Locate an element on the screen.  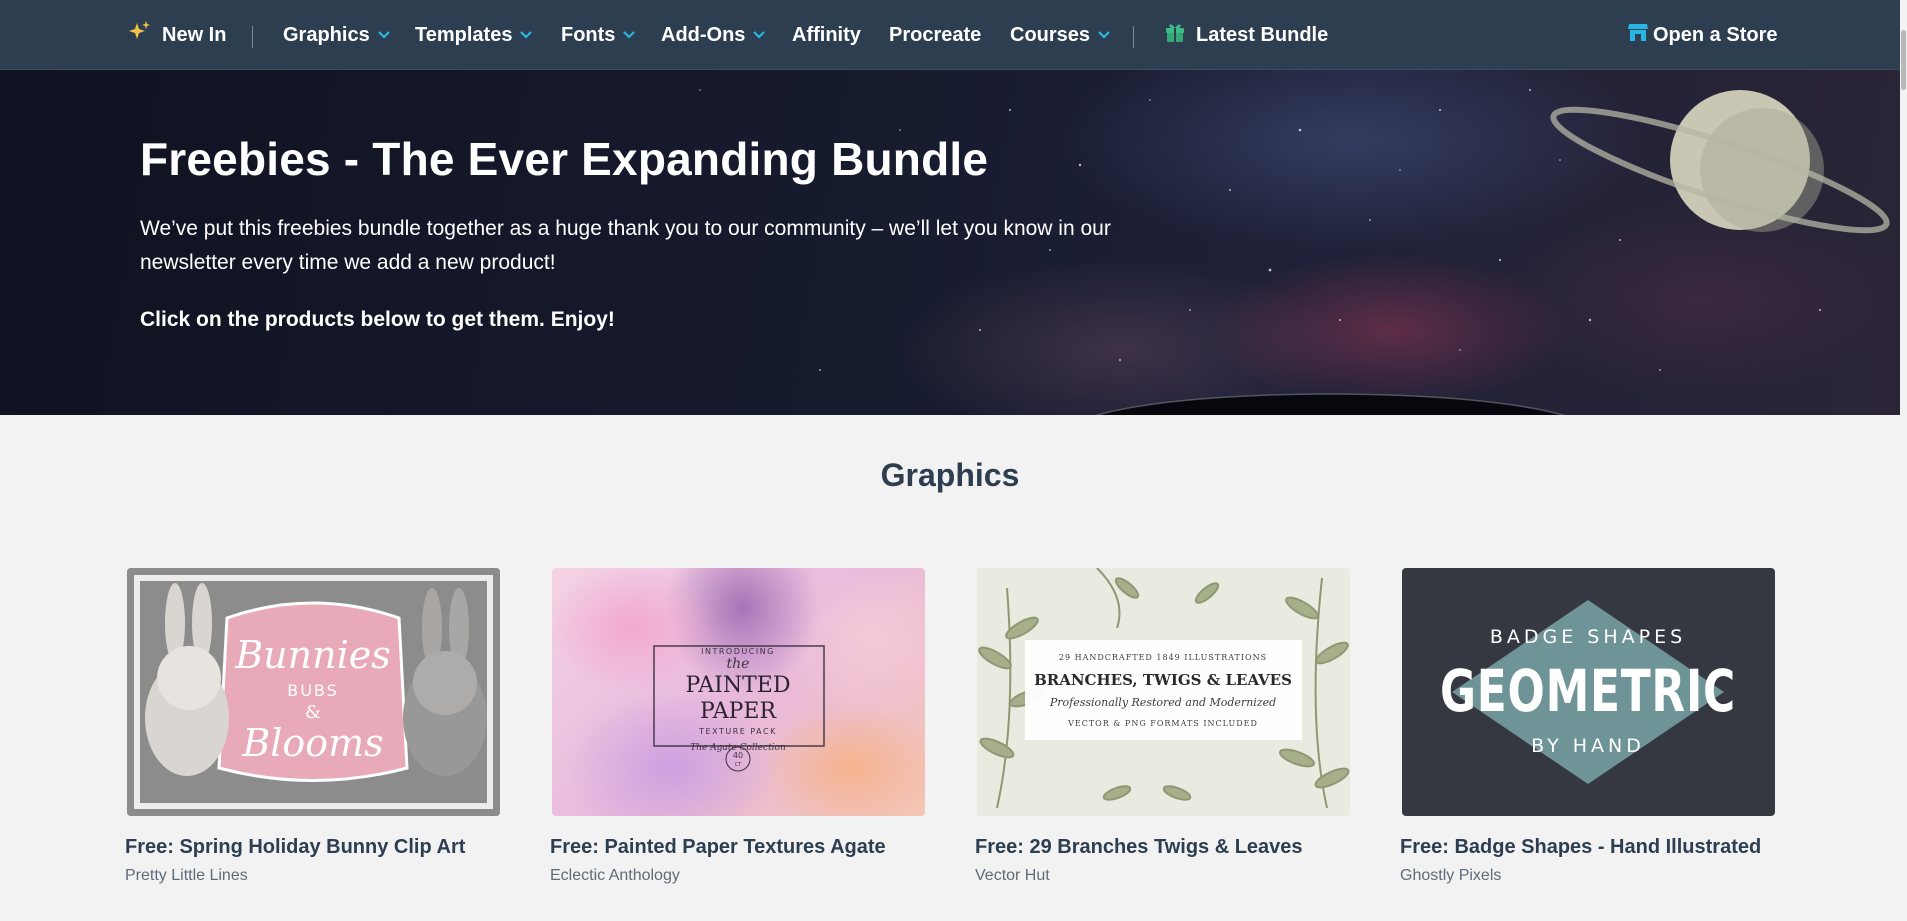
section-title-graphics: Graphics is located at coordinates (950, 475).